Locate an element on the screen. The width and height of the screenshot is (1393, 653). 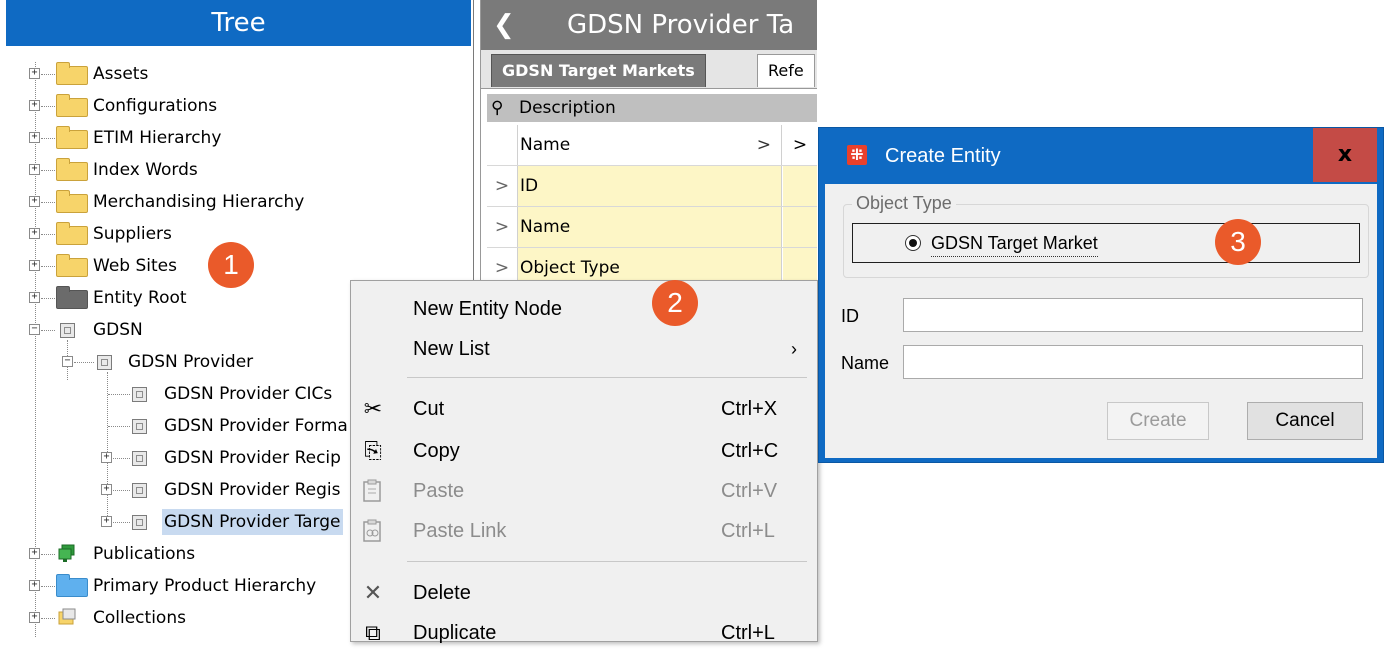
step-badge-3: 3 is located at coordinates (1238, 242).